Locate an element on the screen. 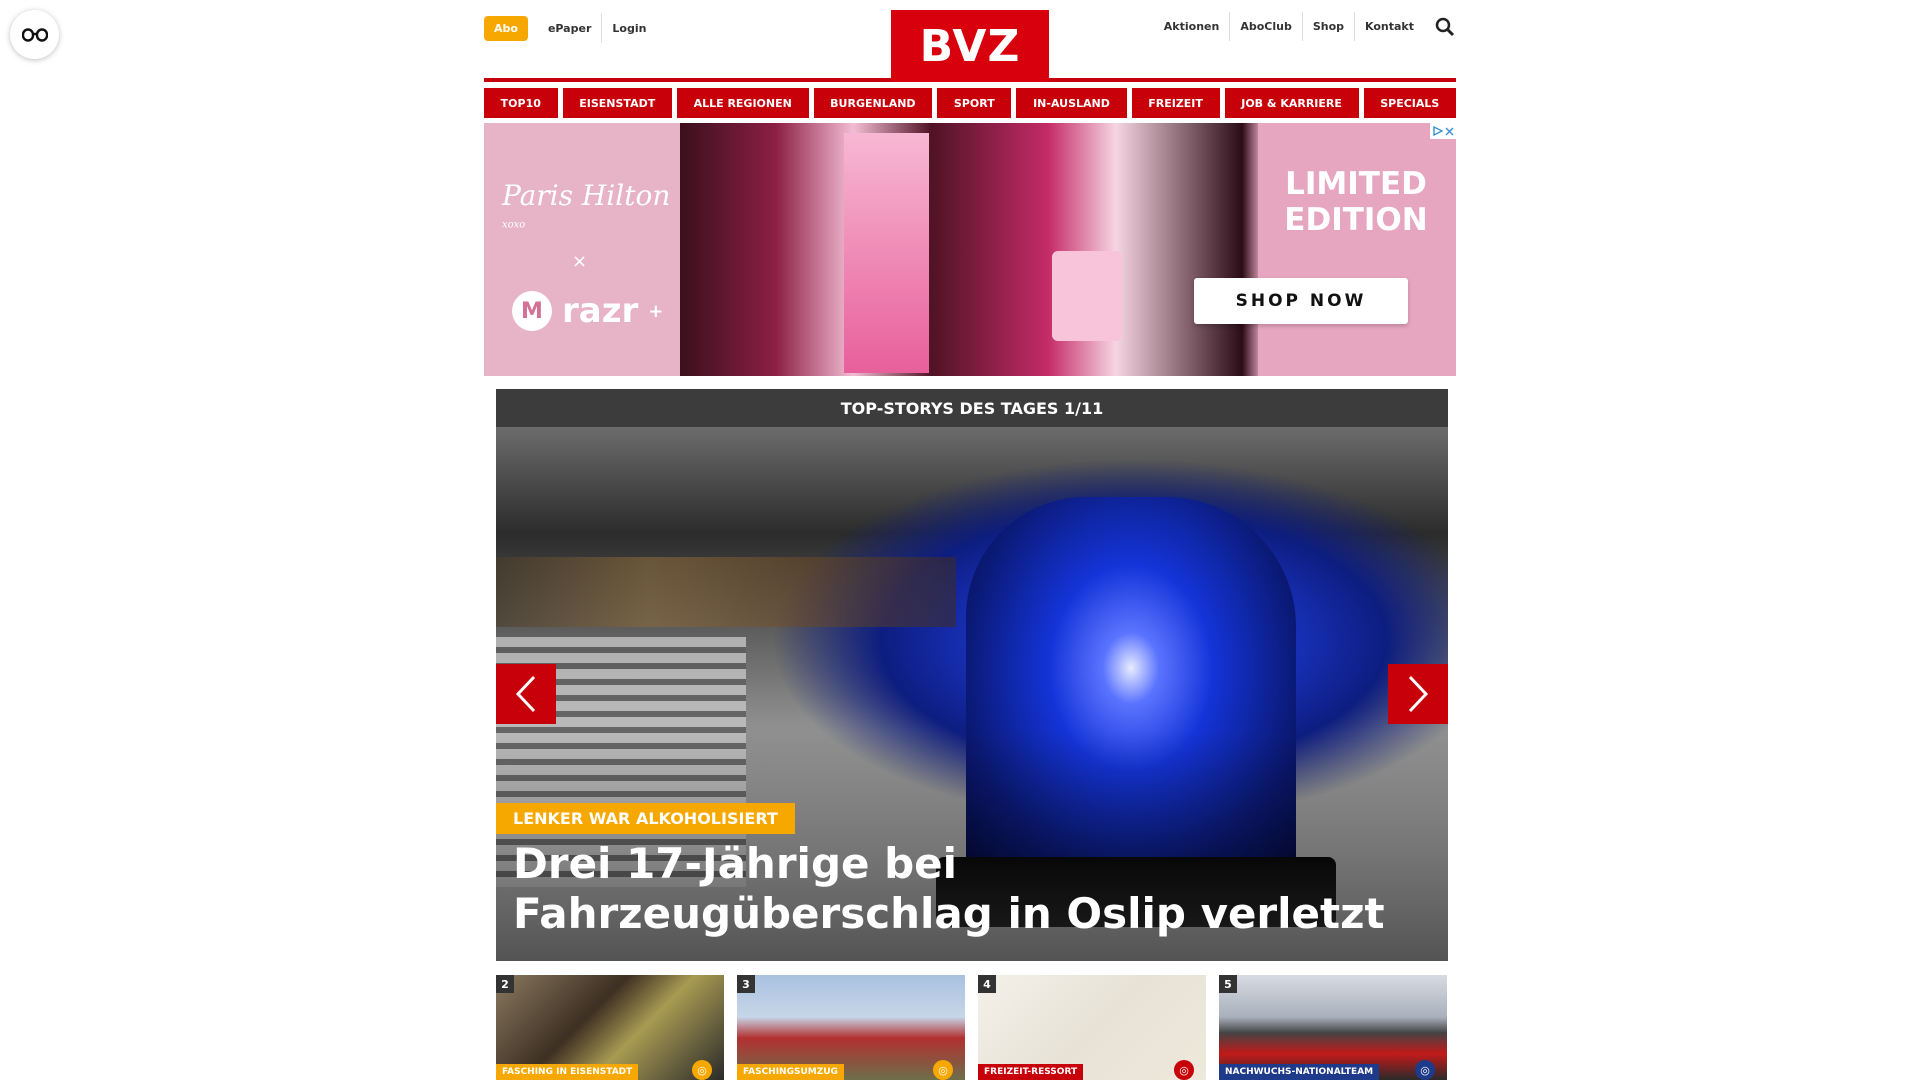 The height and width of the screenshot is (1080, 1920). ad-cta-panel: LIMITED EDITION is located at coordinates (1357, 249).